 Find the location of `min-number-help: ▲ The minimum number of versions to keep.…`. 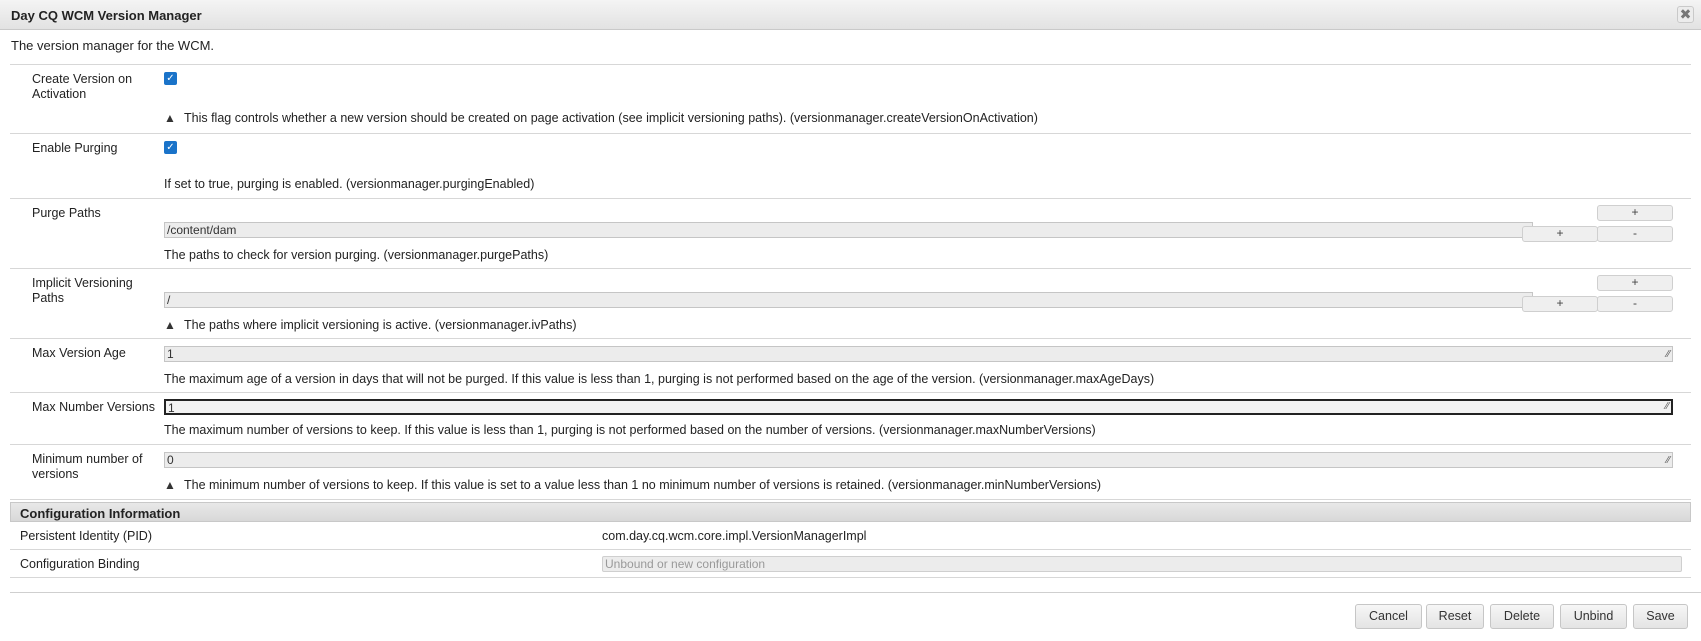

min-number-help: ▲ The minimum number of versions to keep.… is located at coordinates (633, 485).